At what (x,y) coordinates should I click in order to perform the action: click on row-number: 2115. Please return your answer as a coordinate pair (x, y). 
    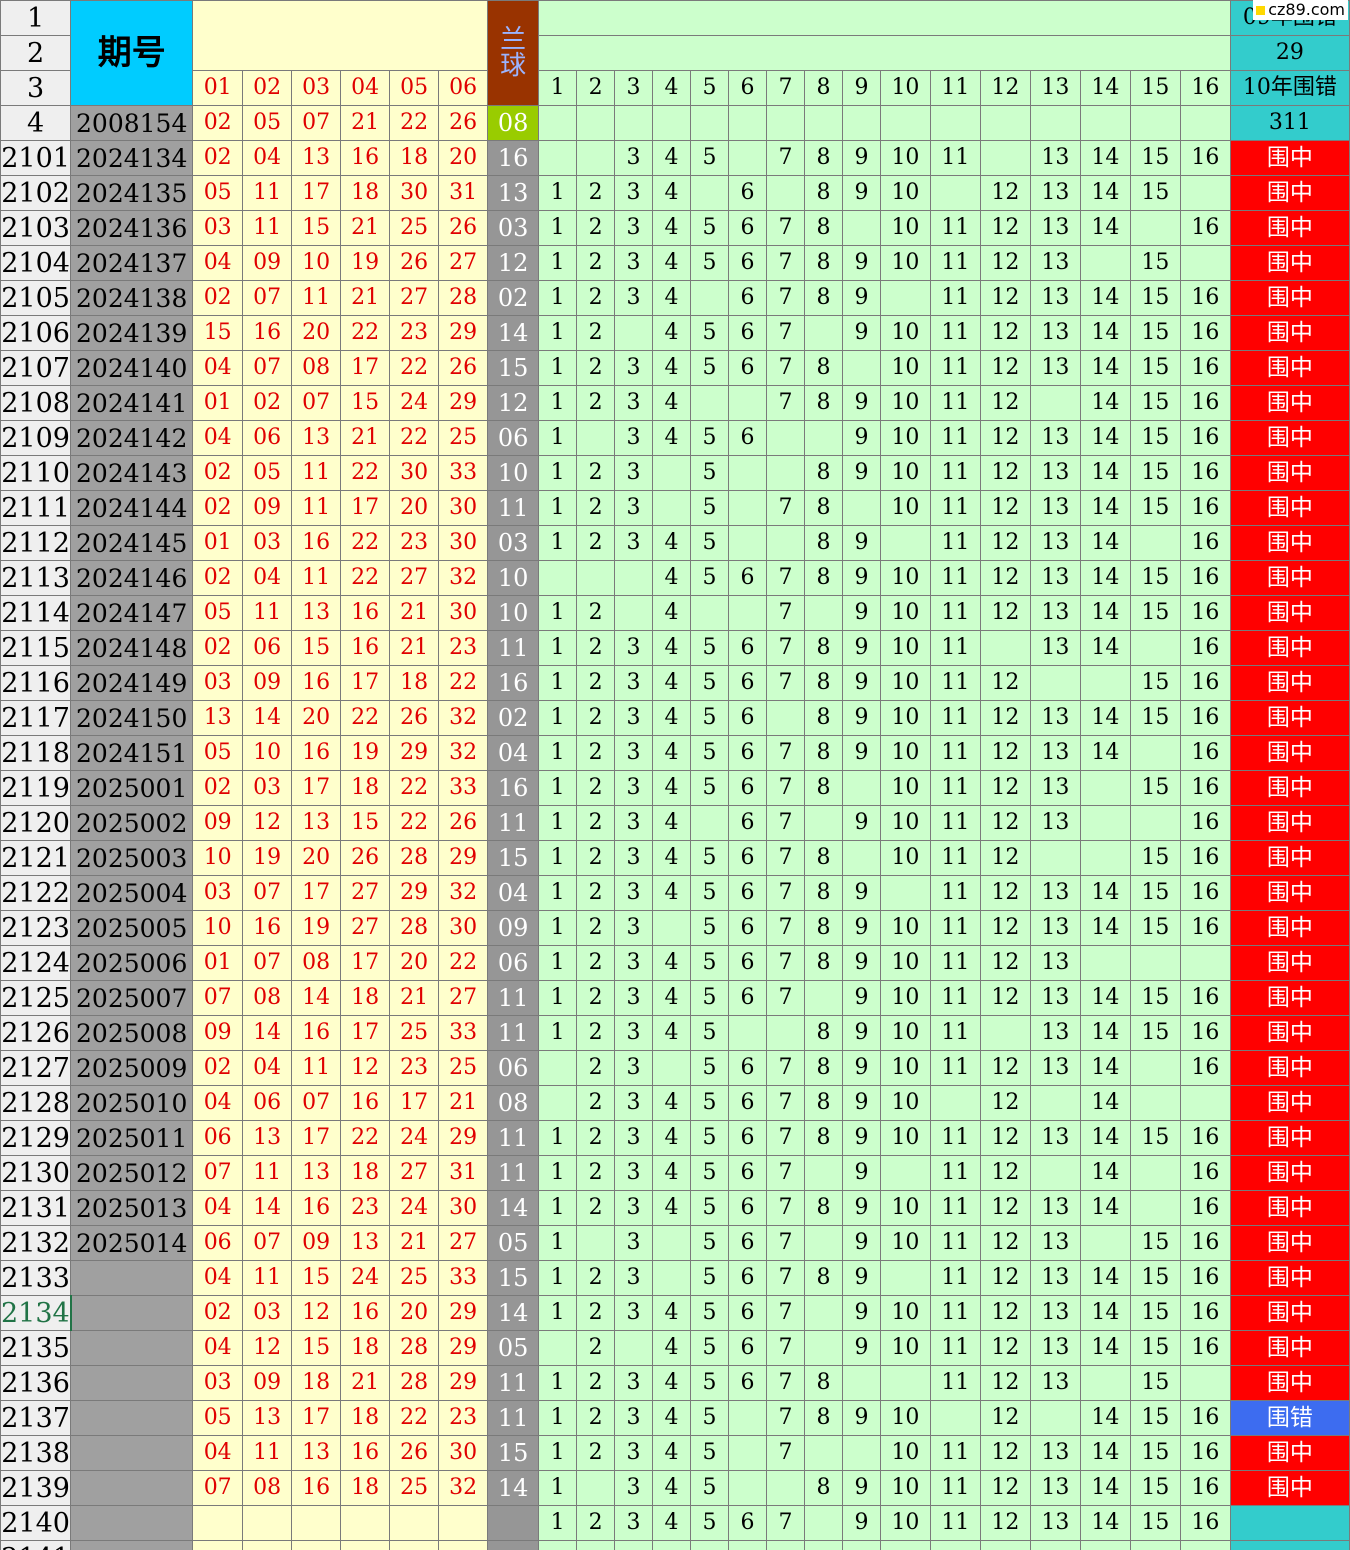
    Looking at the image, I should click on (36, 648).